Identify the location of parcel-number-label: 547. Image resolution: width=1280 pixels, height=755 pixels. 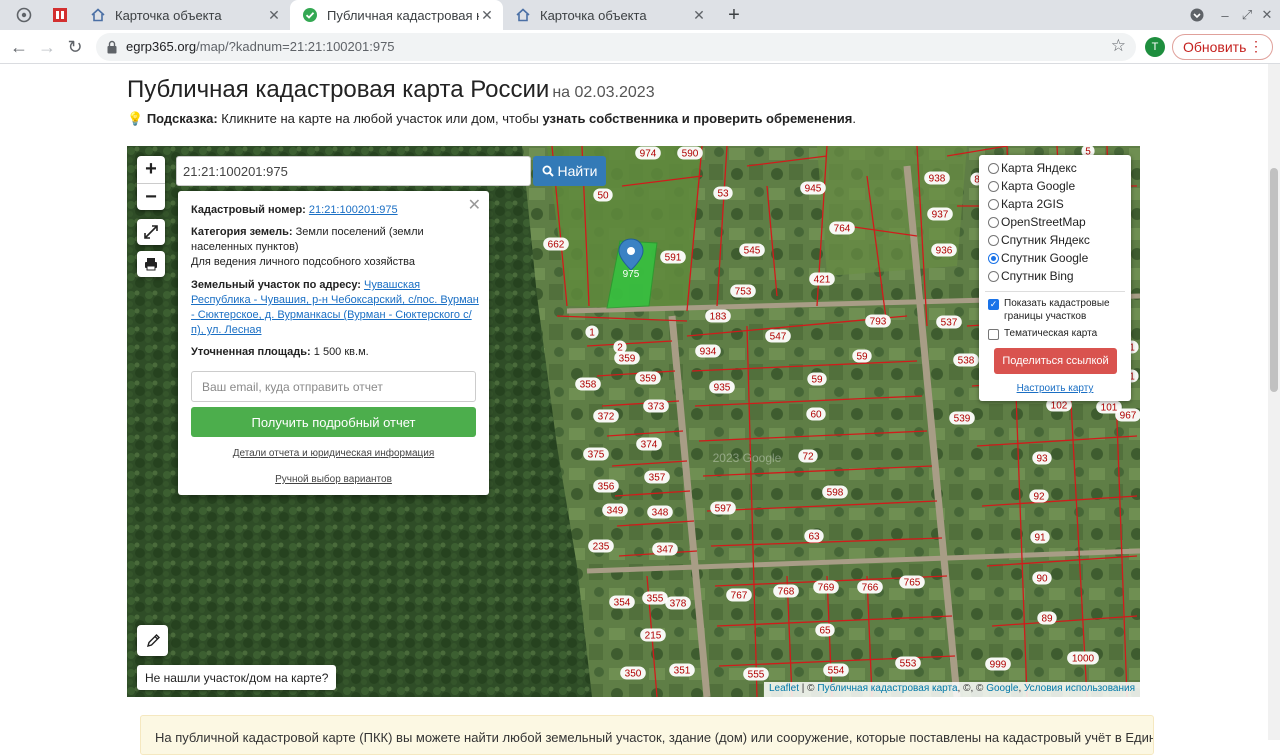
(778, 336).